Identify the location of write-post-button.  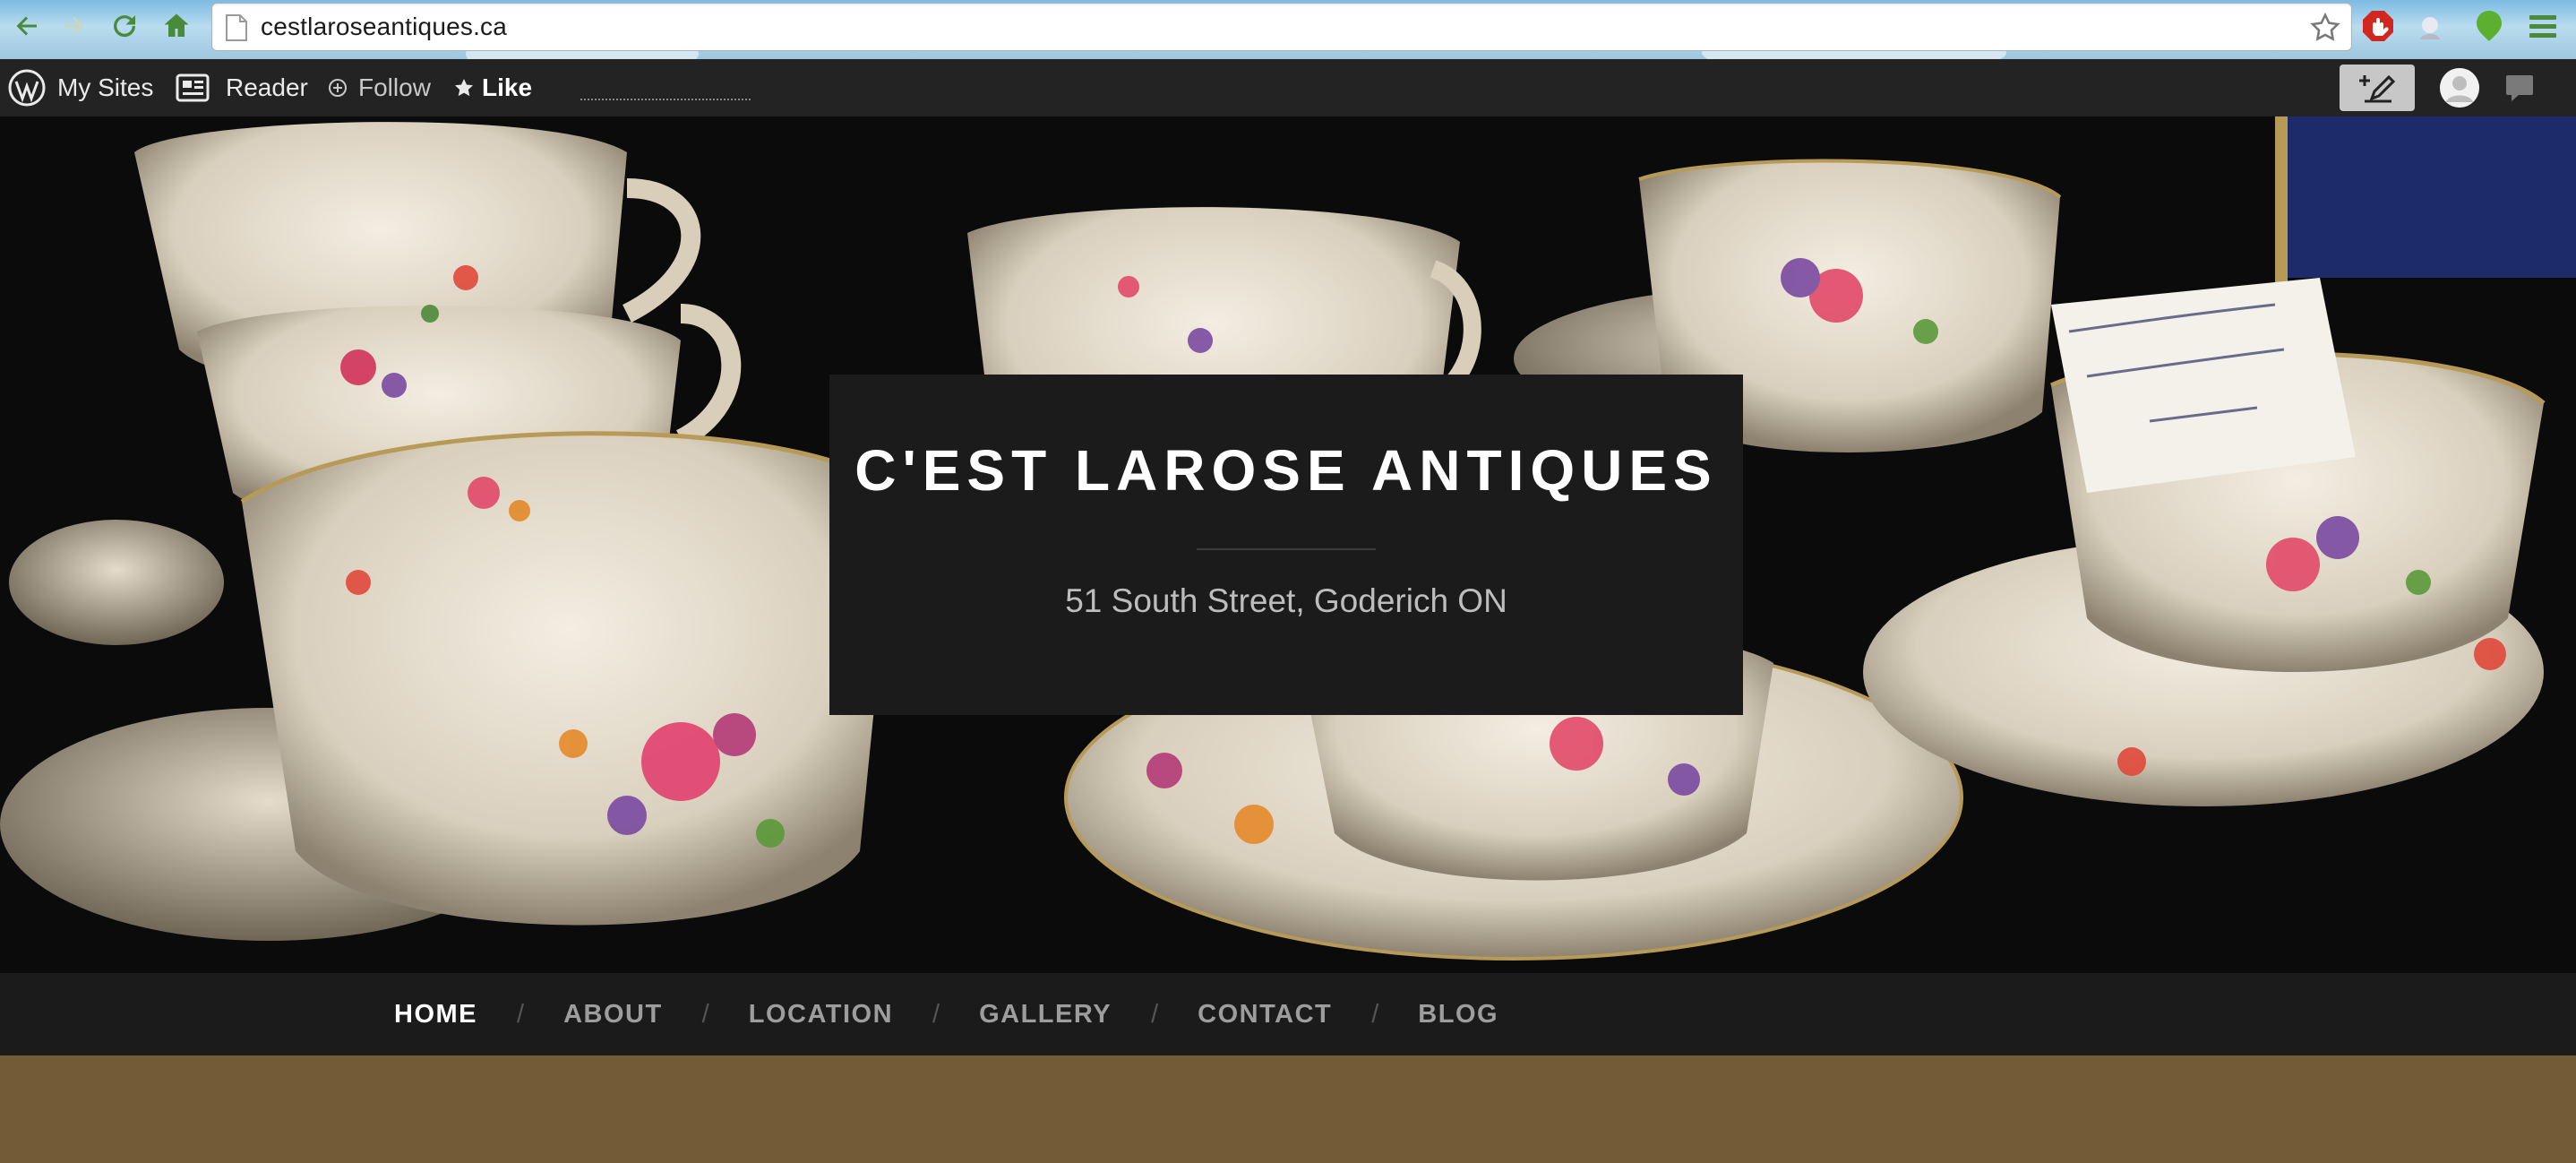
(2377, 88).